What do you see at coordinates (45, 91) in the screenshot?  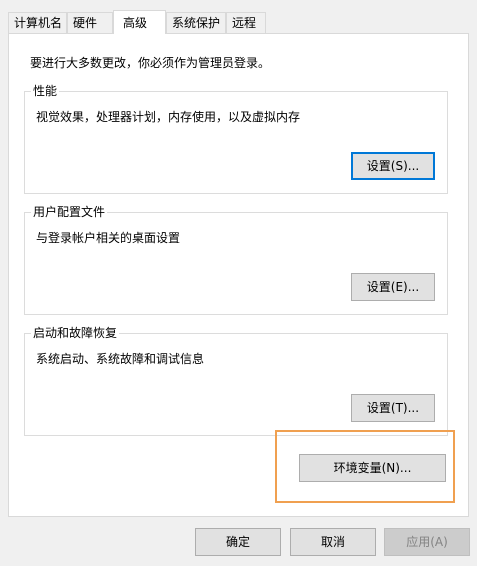 I see `performance-group-title: 性能` at bounding box center [45, 91].